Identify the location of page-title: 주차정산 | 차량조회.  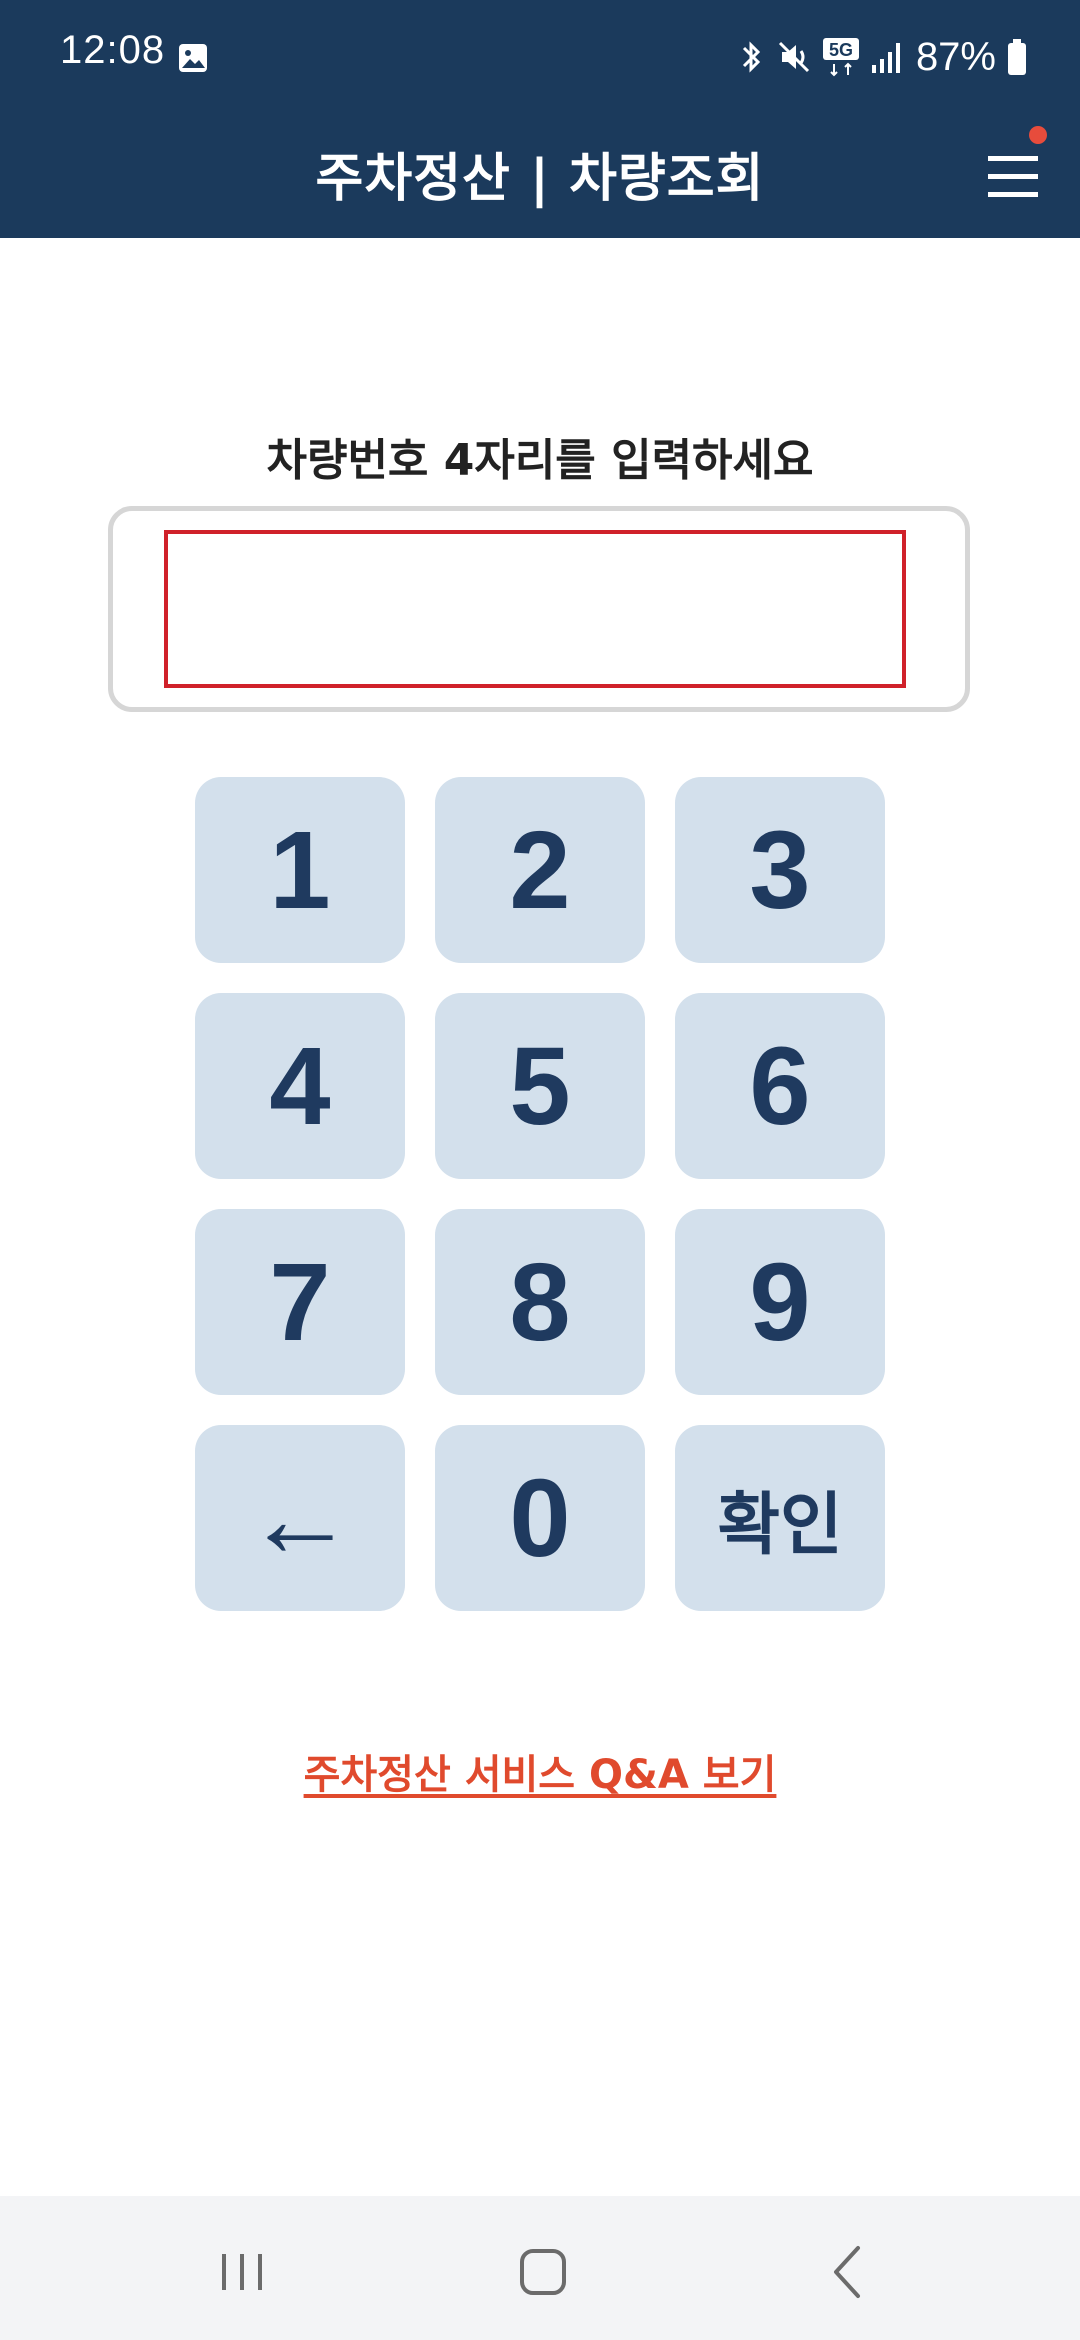
(540, 179).